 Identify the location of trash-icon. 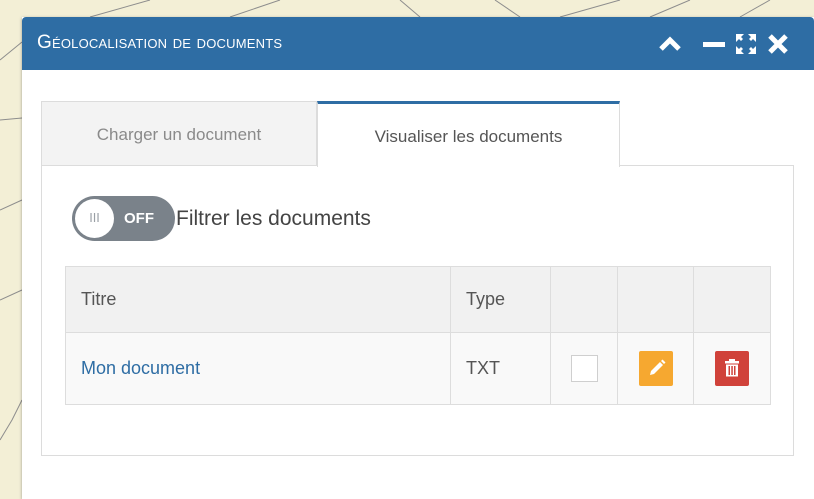
(732, 368).